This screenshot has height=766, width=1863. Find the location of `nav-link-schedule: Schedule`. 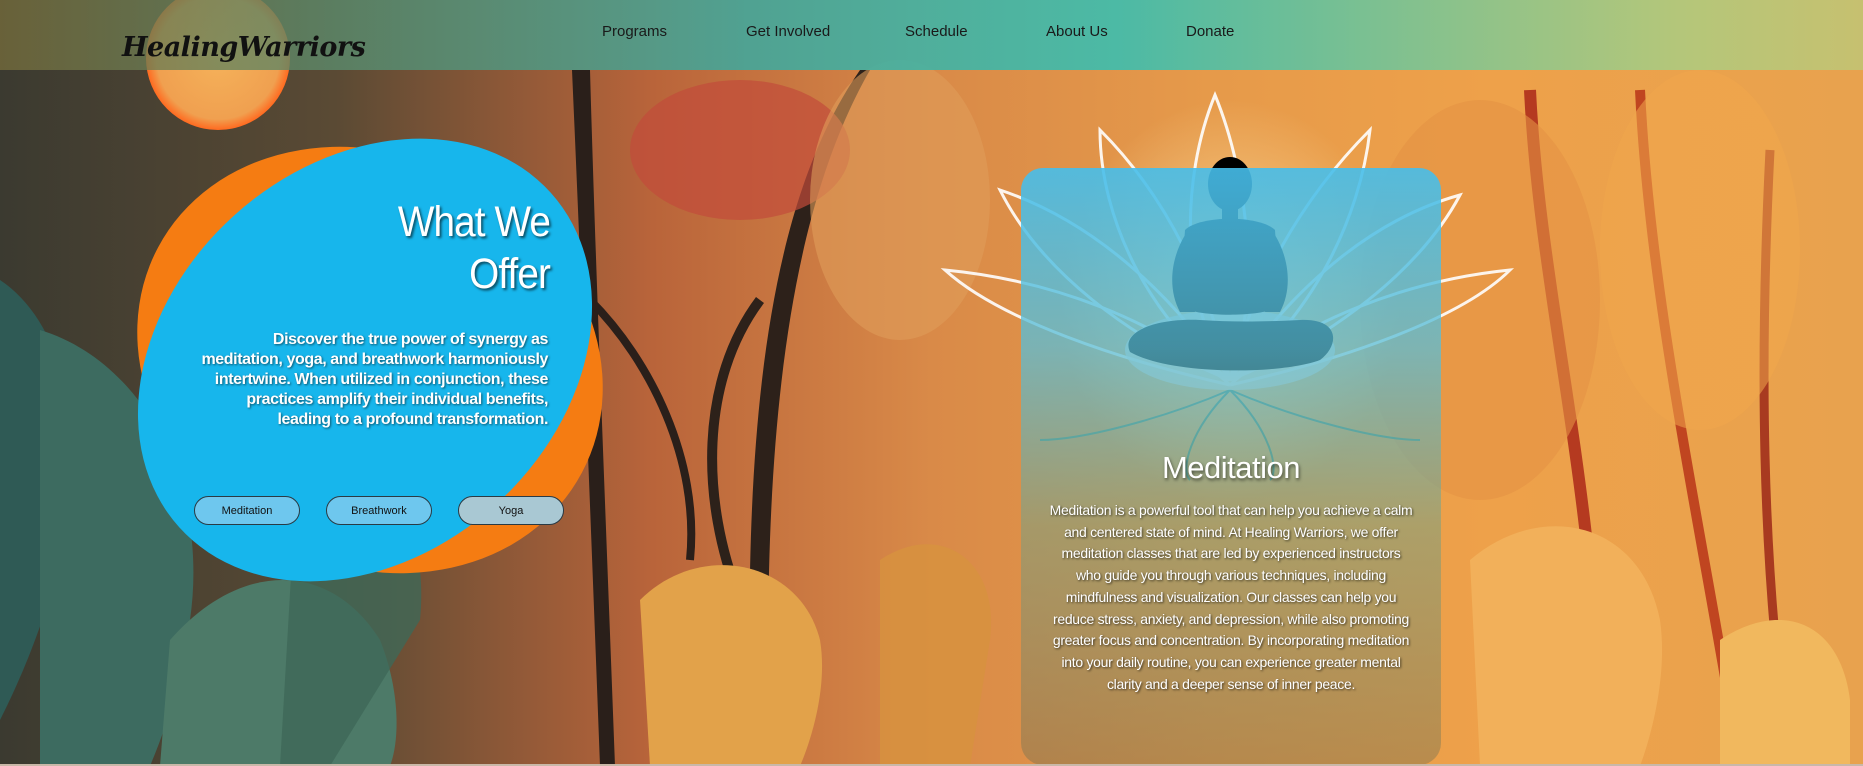

nav-link-schedule: Schedule is located at coordinates (936, 31).